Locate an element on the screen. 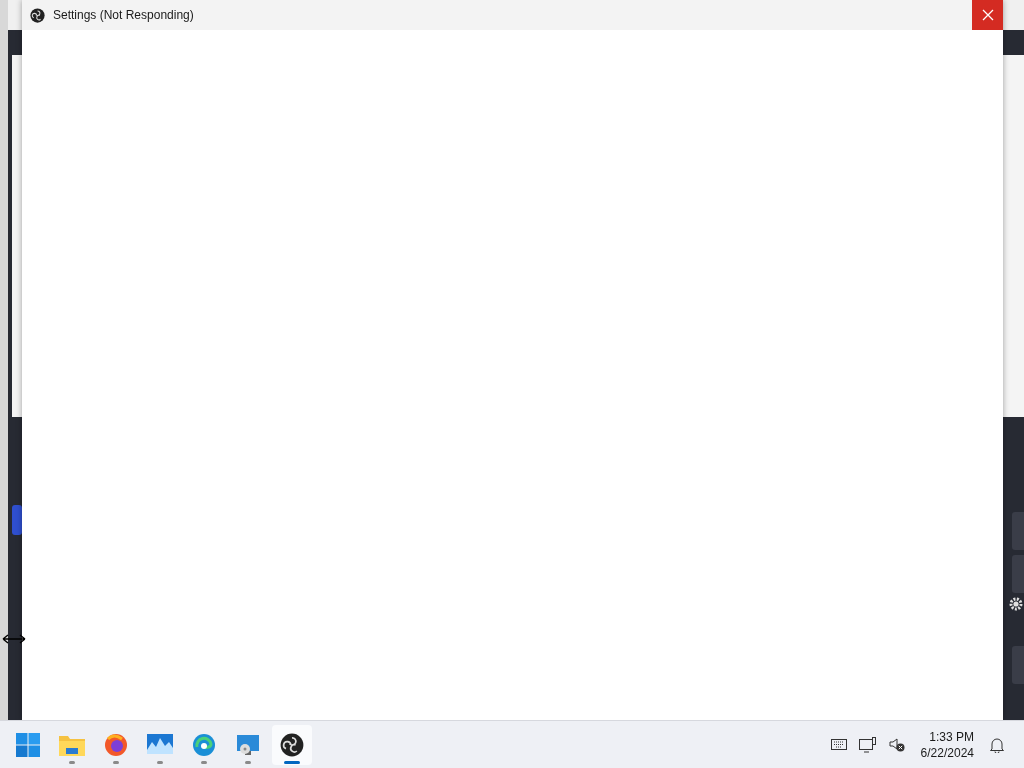 This screenshot has height=768, width=1024. network-button is located at coordinates (867, 744).